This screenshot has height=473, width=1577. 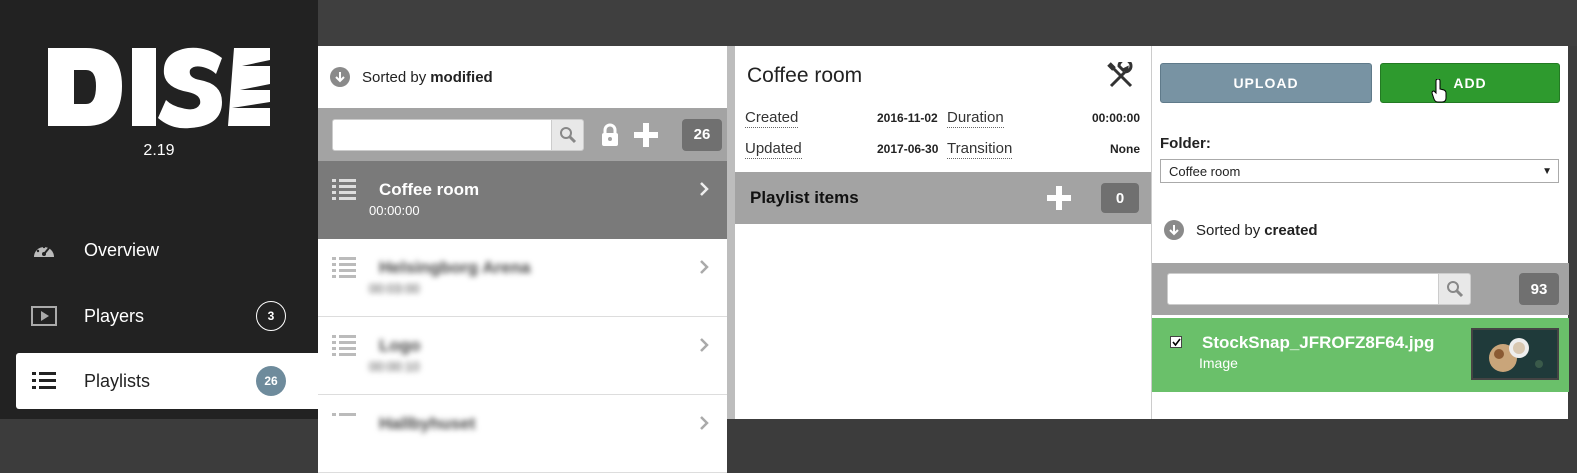 What do you see at coordinates (455, 267) in the screenshot?
I see `playlist-title: Helsingborg Arena` at bounding box center [455, 267].